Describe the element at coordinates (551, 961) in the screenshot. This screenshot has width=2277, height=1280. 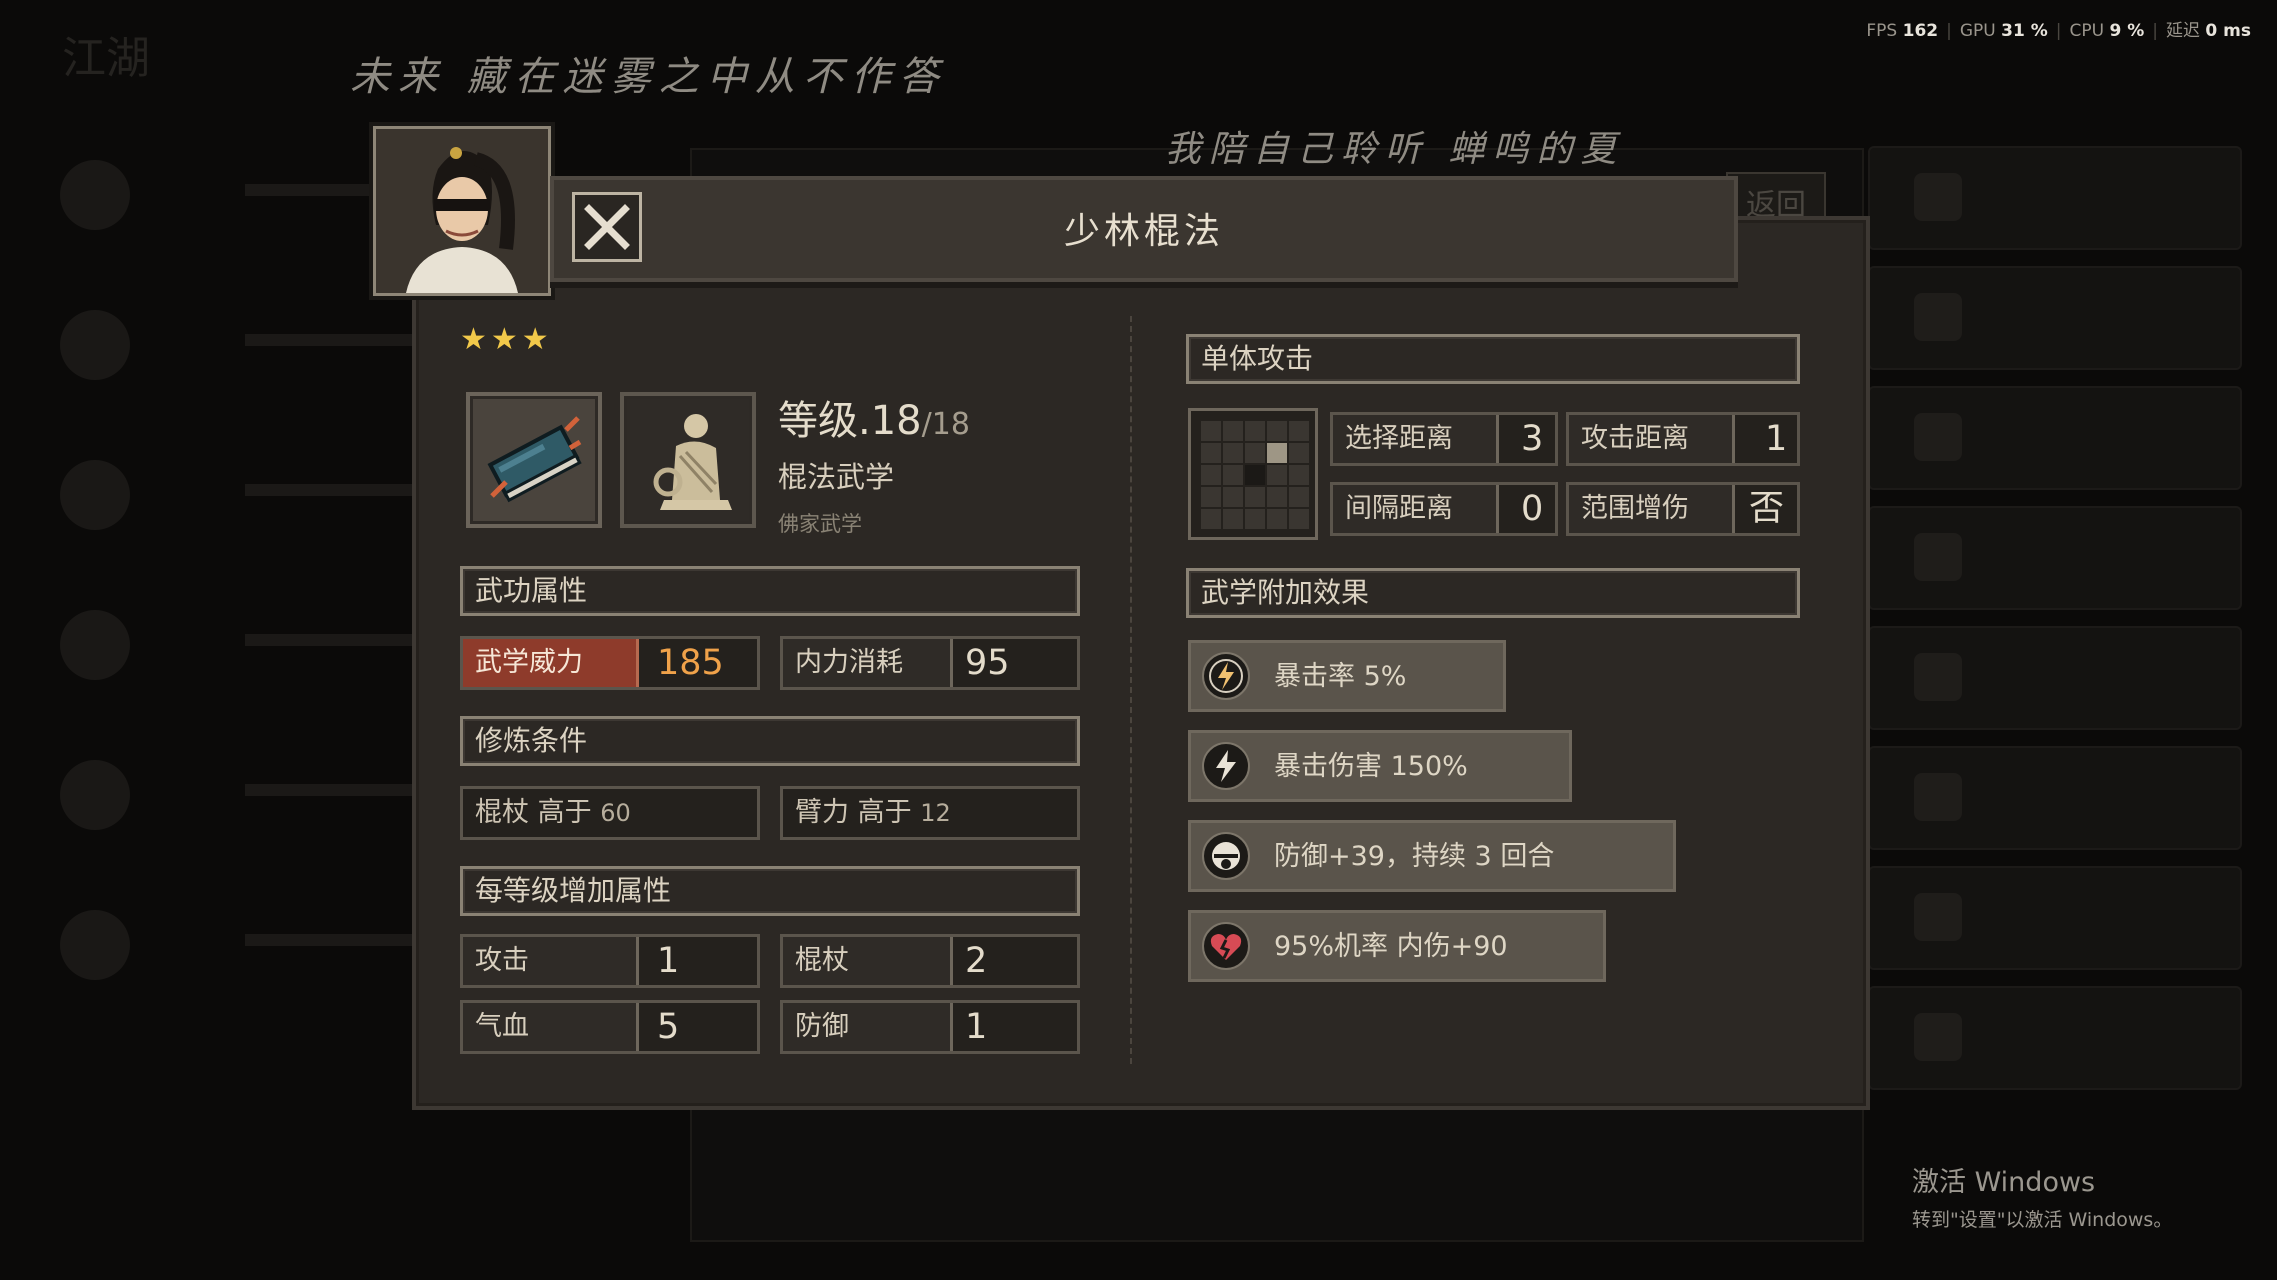
I see `stat-label: 攻击` at that location.